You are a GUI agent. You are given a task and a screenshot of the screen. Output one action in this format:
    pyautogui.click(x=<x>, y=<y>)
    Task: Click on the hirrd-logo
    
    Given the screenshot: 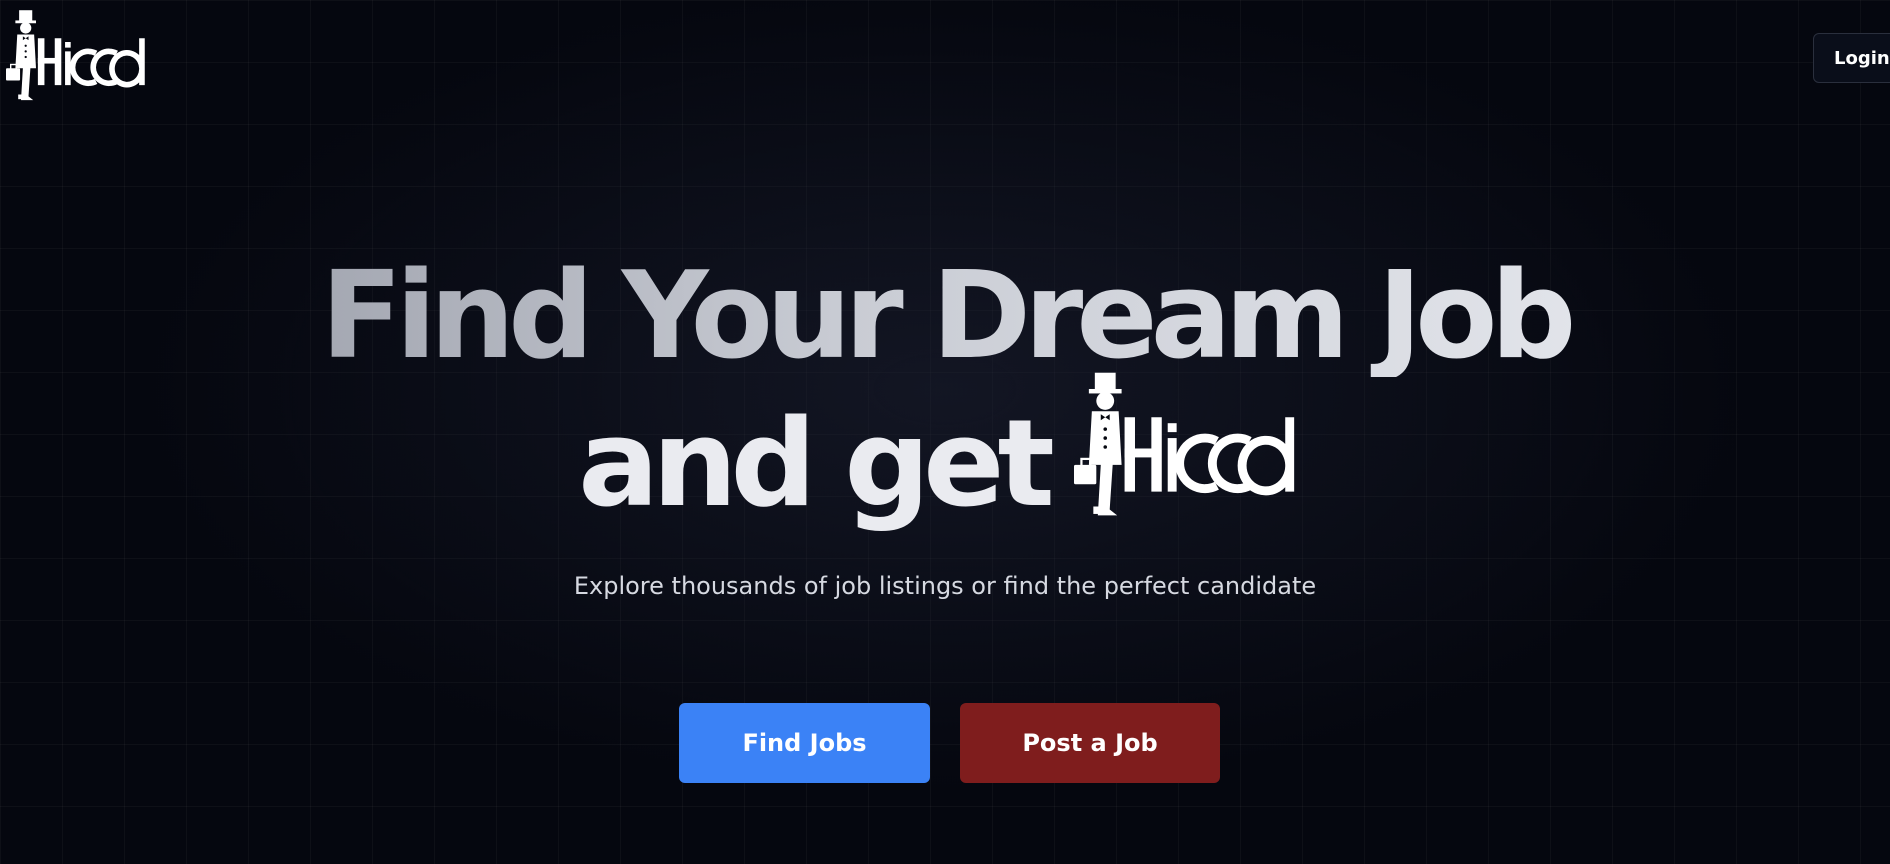 What is the action you would take?
    pyautogui.click(x=81, y=57)
    